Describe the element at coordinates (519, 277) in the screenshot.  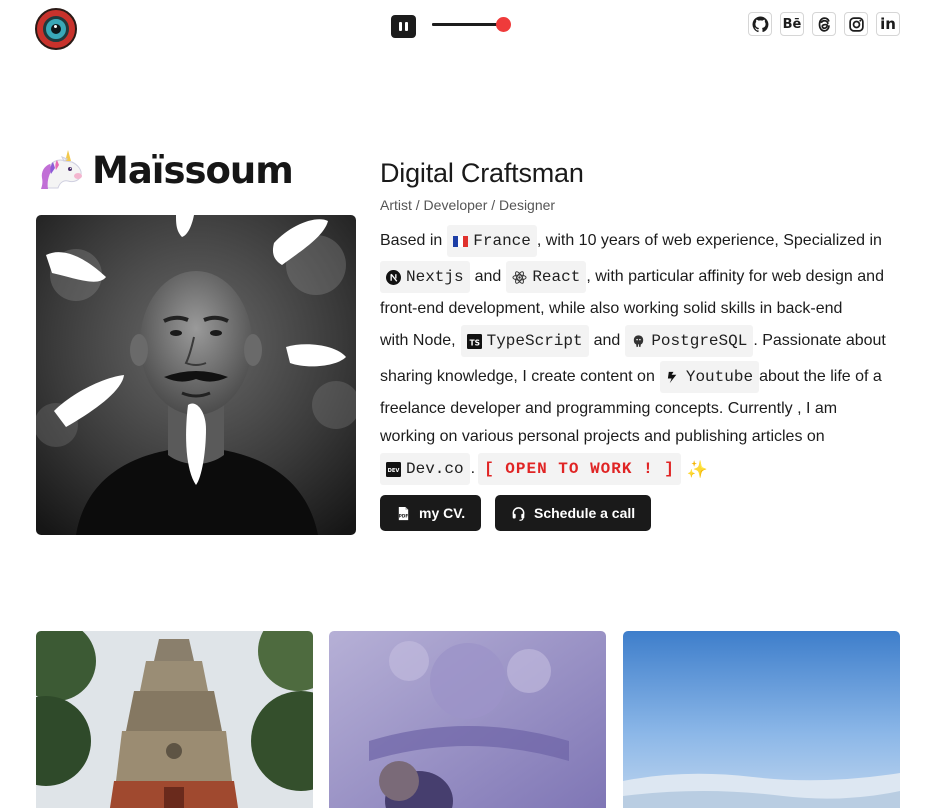
I see `react-icon` at that location.